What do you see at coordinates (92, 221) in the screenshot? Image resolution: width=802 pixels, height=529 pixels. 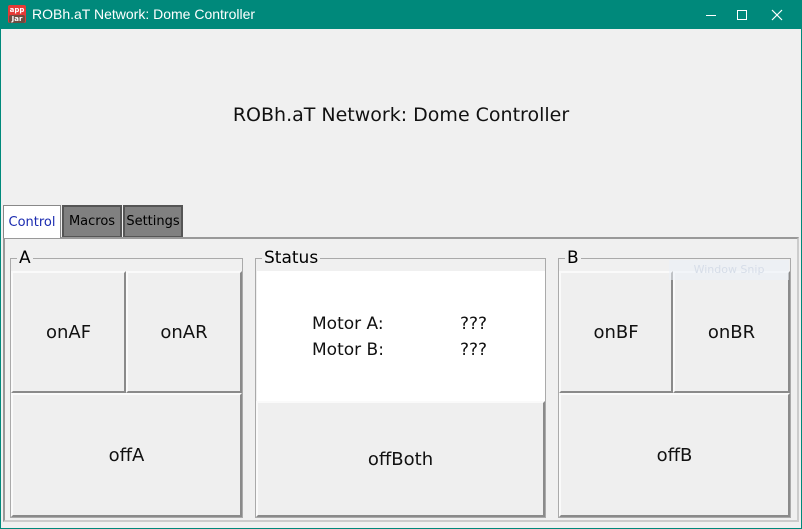 I see `tab-macros: Macros` at bounding box center [92, 221].